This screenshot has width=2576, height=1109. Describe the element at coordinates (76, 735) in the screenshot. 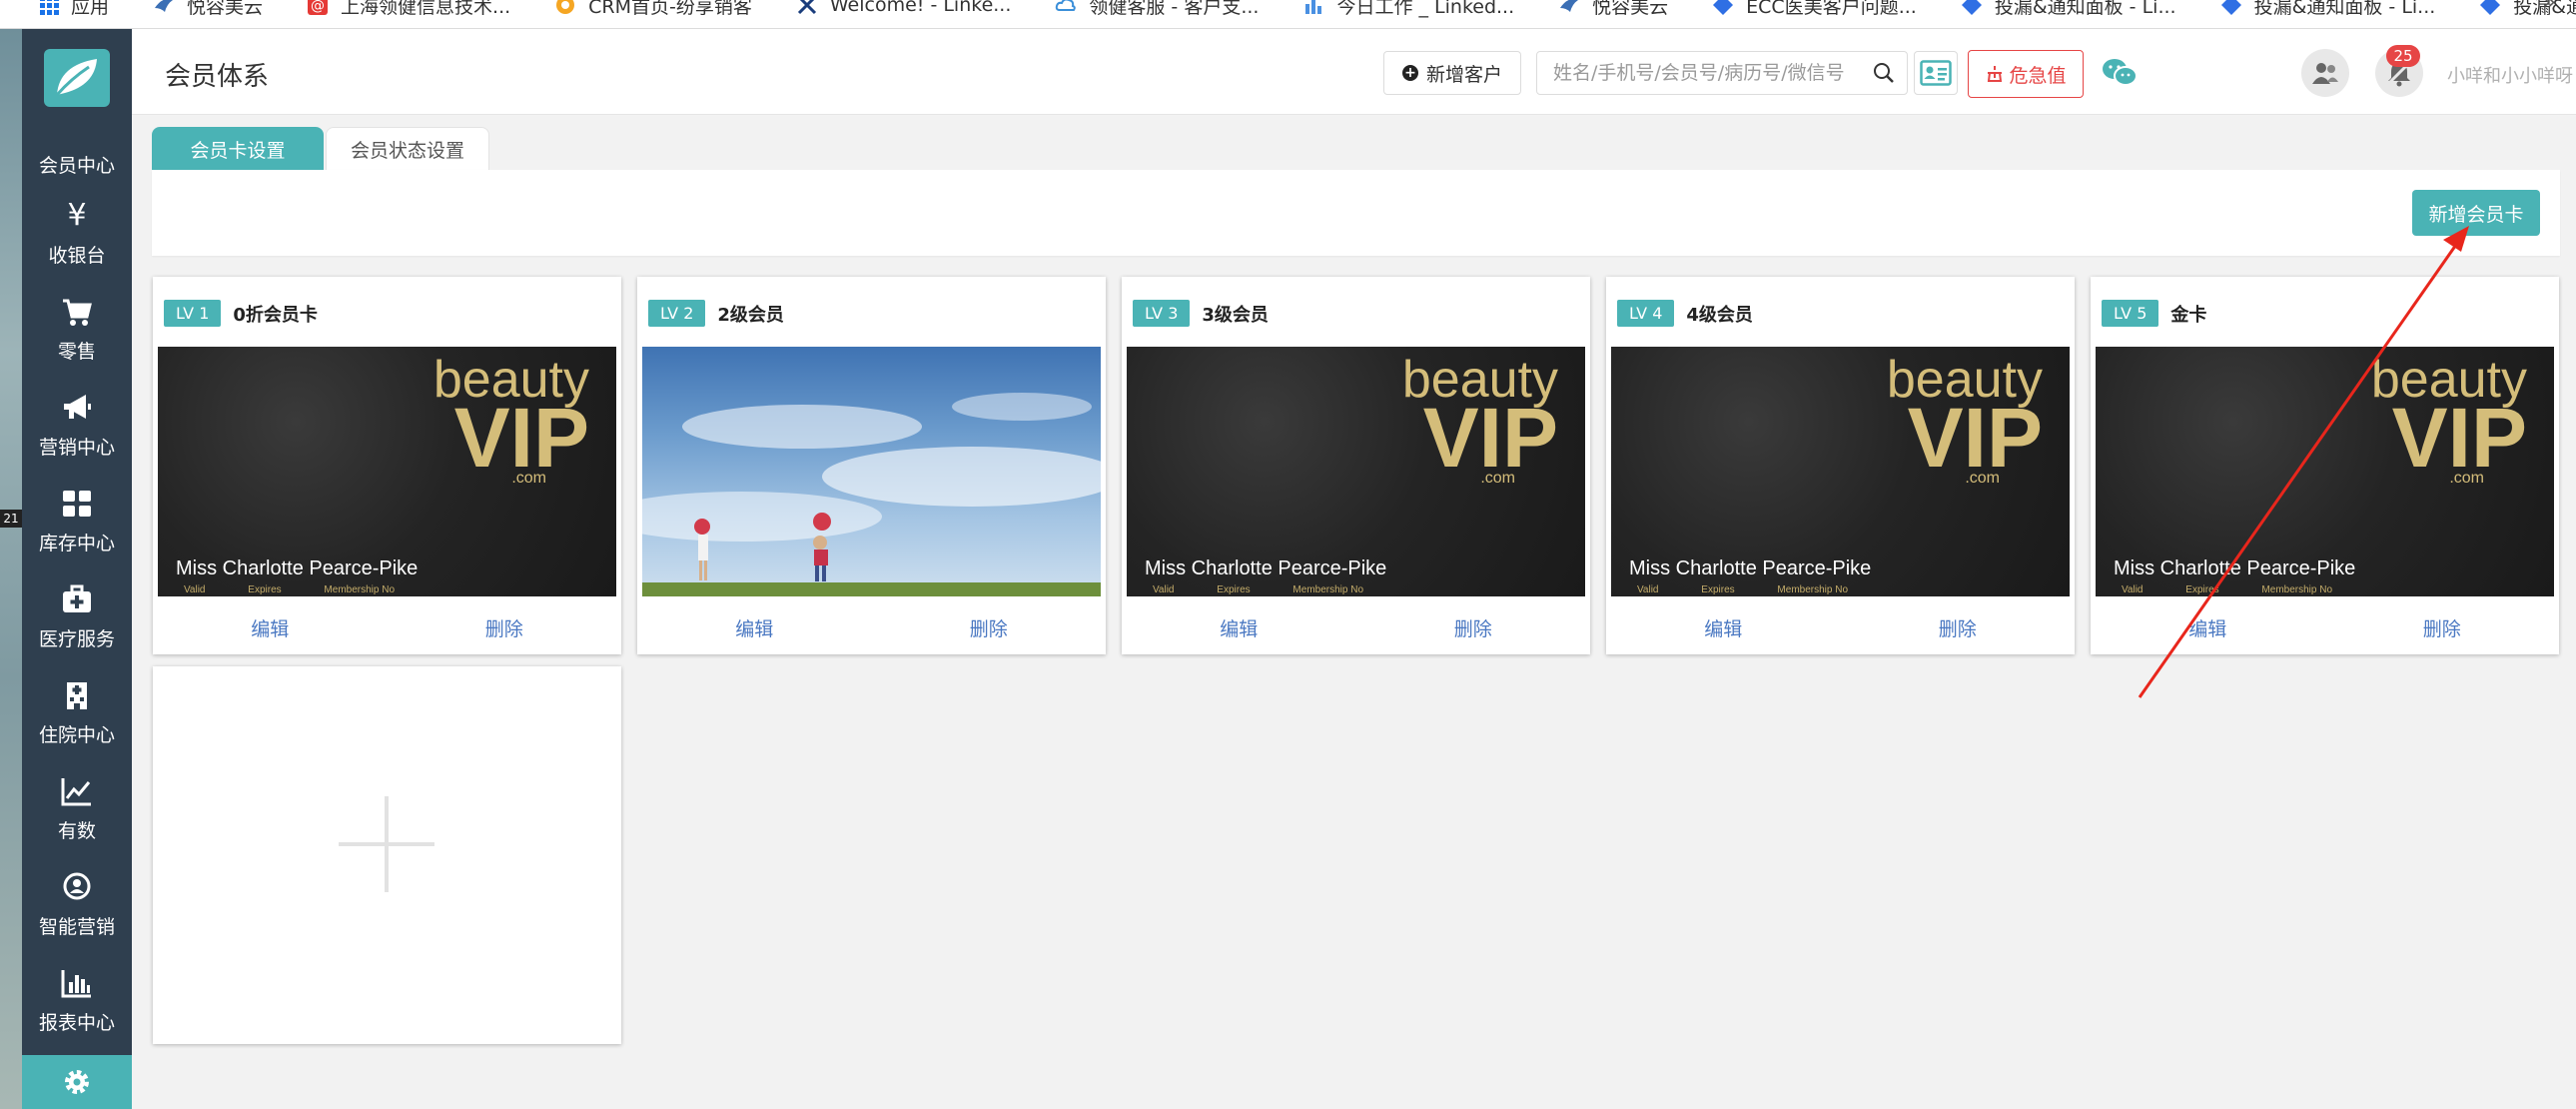

I see `sidebar-item-label: 住院中心` at that location.